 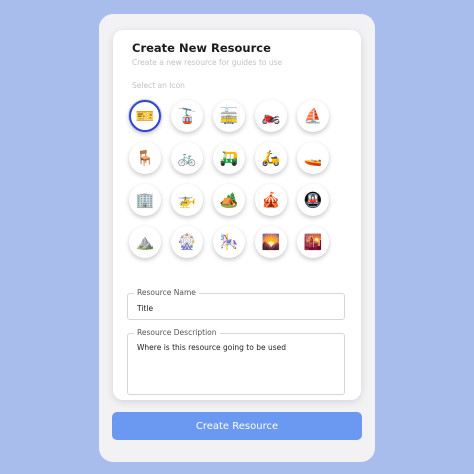 I want to click on building-icon: 🏢, so click(x=145, y=200).